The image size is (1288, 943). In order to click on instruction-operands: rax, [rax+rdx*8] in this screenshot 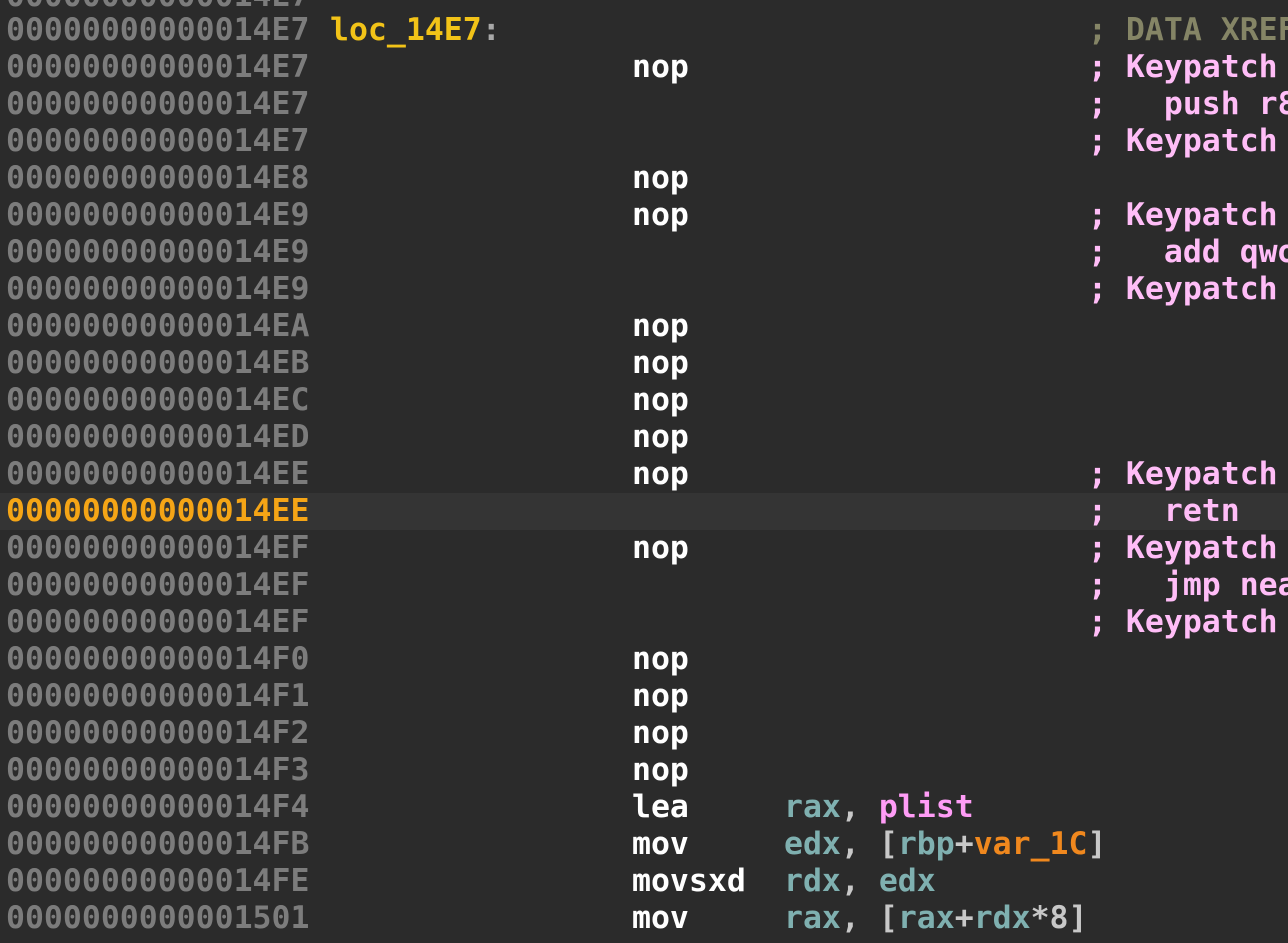, I will do `click(936, 918)`.